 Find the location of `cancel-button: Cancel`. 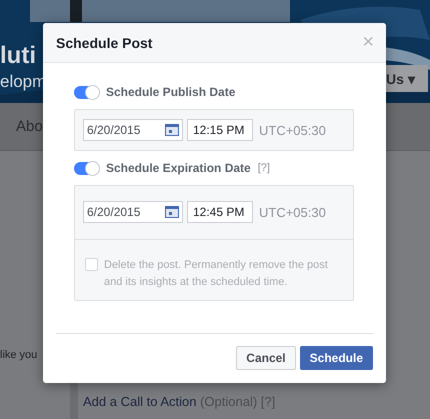

cancel-button: Cancel is located at coordinates (266, 358).